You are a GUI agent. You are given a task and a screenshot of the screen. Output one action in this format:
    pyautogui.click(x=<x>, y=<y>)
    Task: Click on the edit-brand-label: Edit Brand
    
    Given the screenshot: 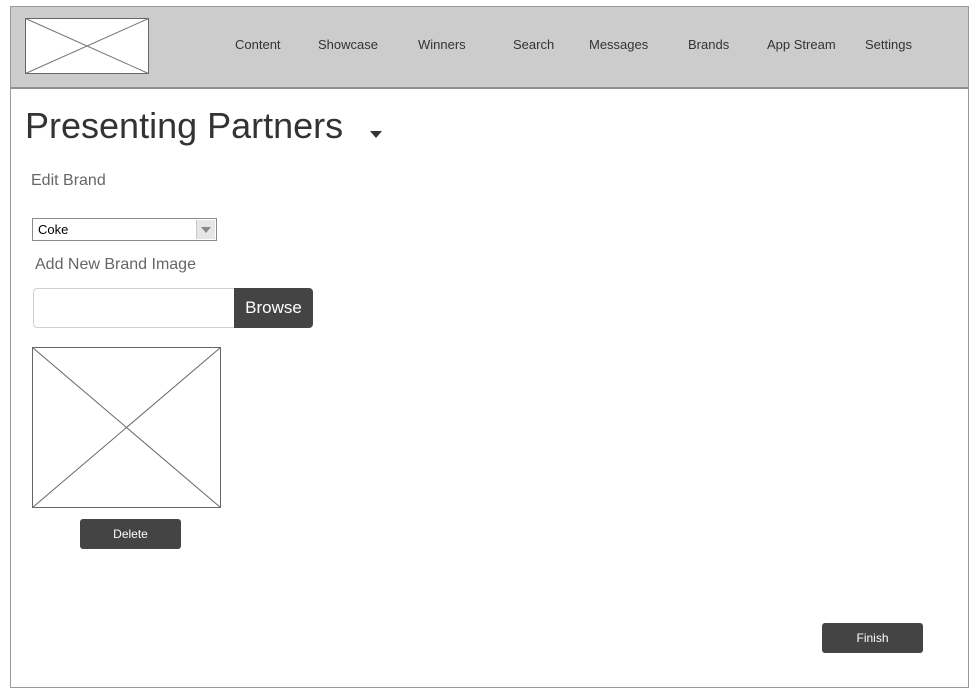 What is the action you would take?
    pyautogui.click(x=68, y=180)
    